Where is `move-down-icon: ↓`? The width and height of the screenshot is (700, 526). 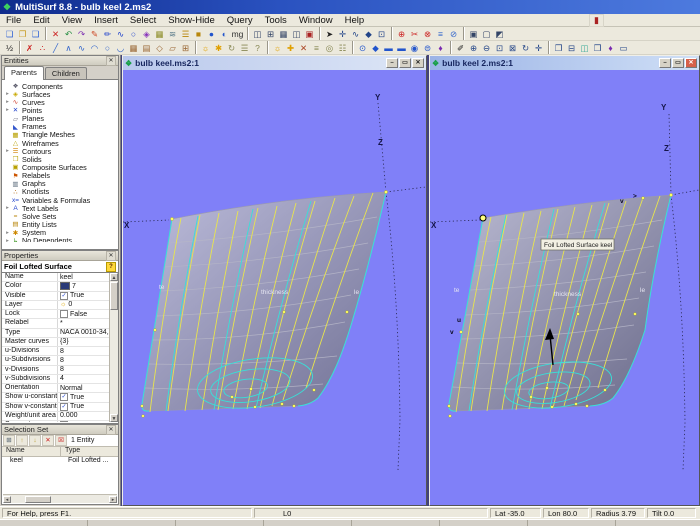
move-down-icon: ↓ is located at coordinates (35, 440).